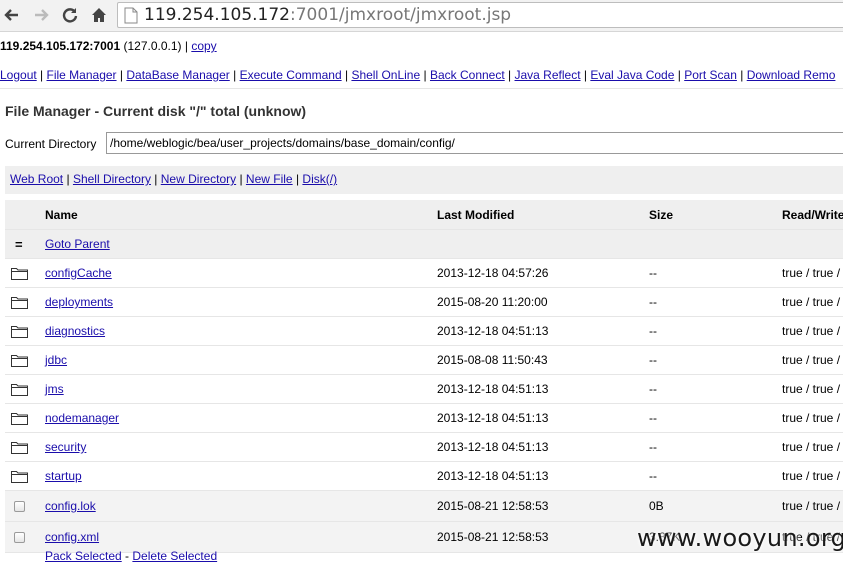 The height and width of the screenshot is (566, 843). I want to click on nav-logout: Logout, so click(18, 75).